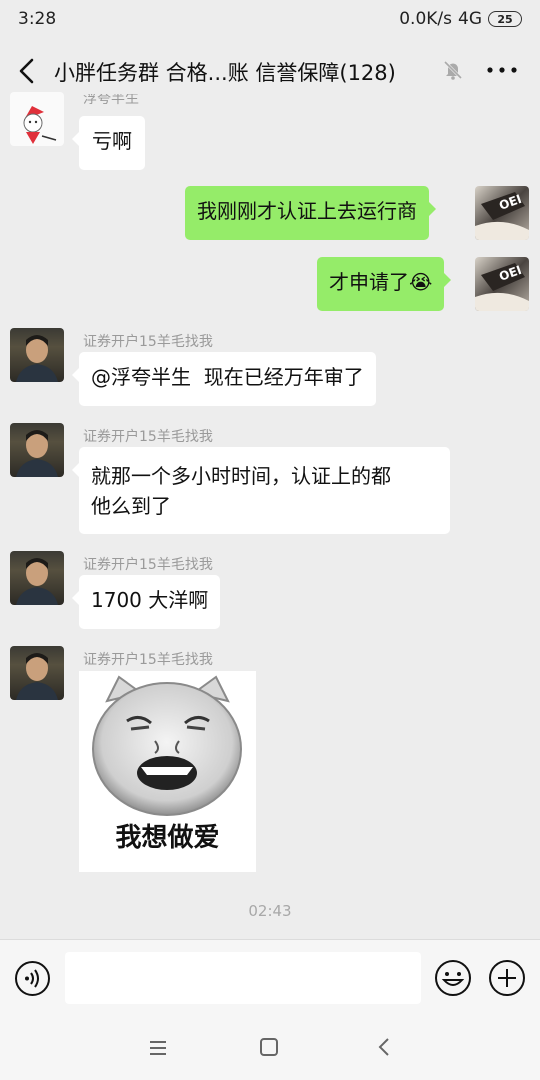 Image resolution: width=540 pixels, height=1080 pixels. What do you see at coordinates (384, 1047) in the screenshot?
I see `back-arrow-icon` at bounding box center [384, 1047].